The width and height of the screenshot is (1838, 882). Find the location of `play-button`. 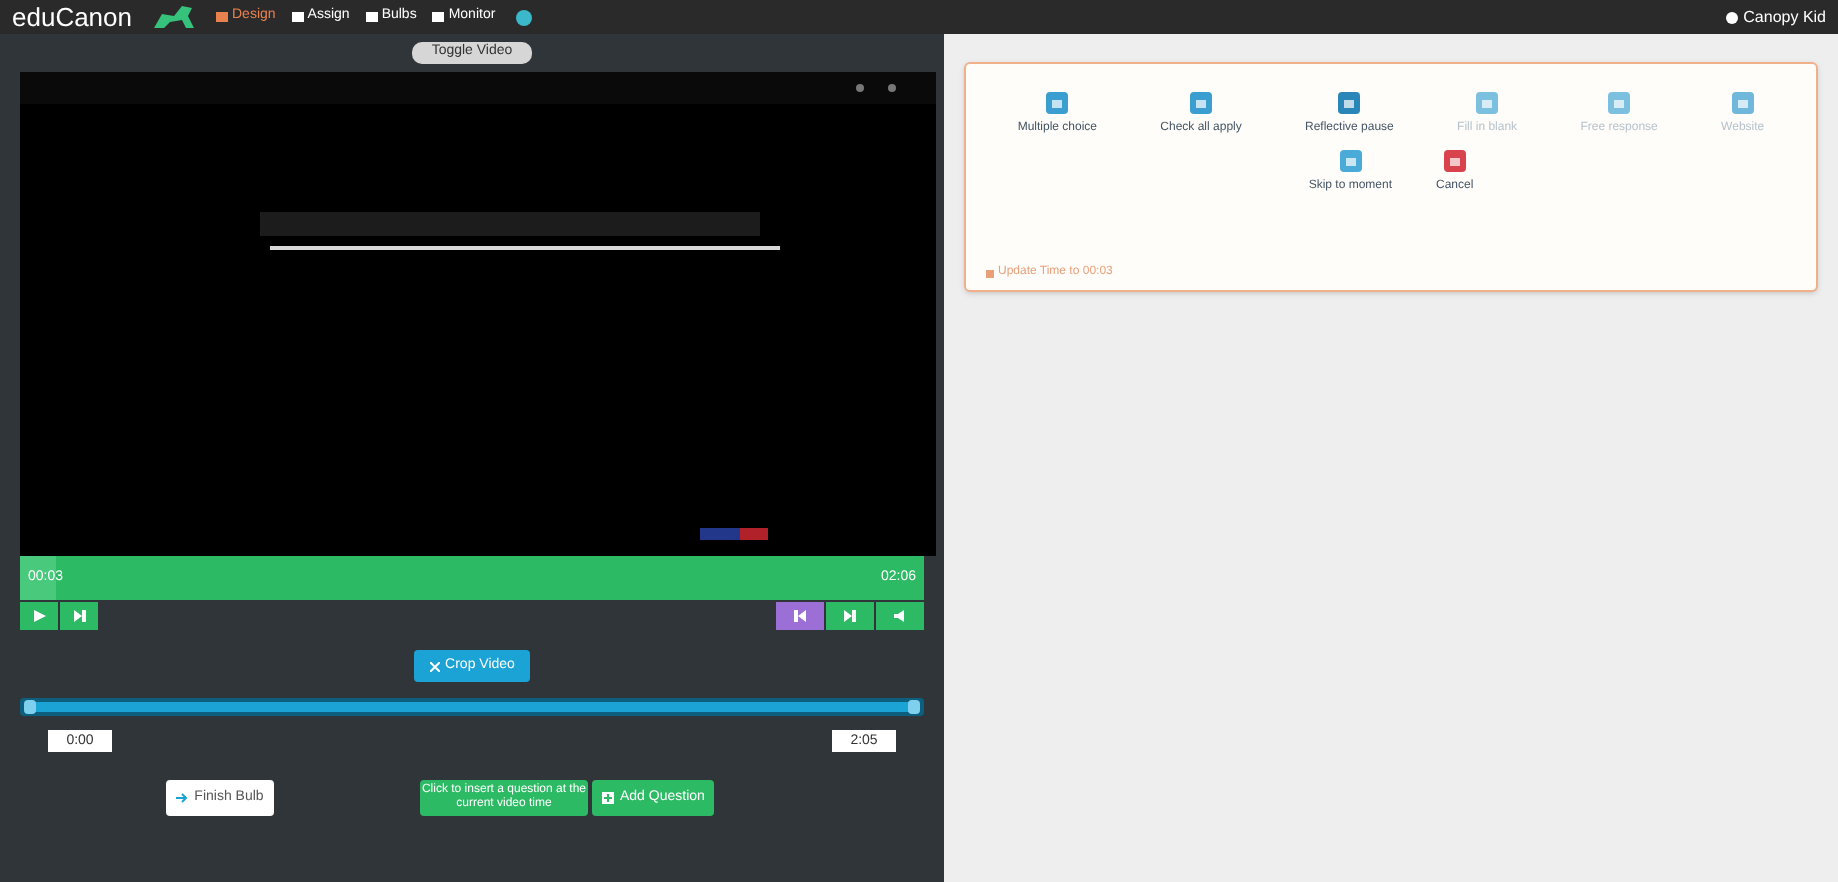

play-button is located at coordinates (39, 616).